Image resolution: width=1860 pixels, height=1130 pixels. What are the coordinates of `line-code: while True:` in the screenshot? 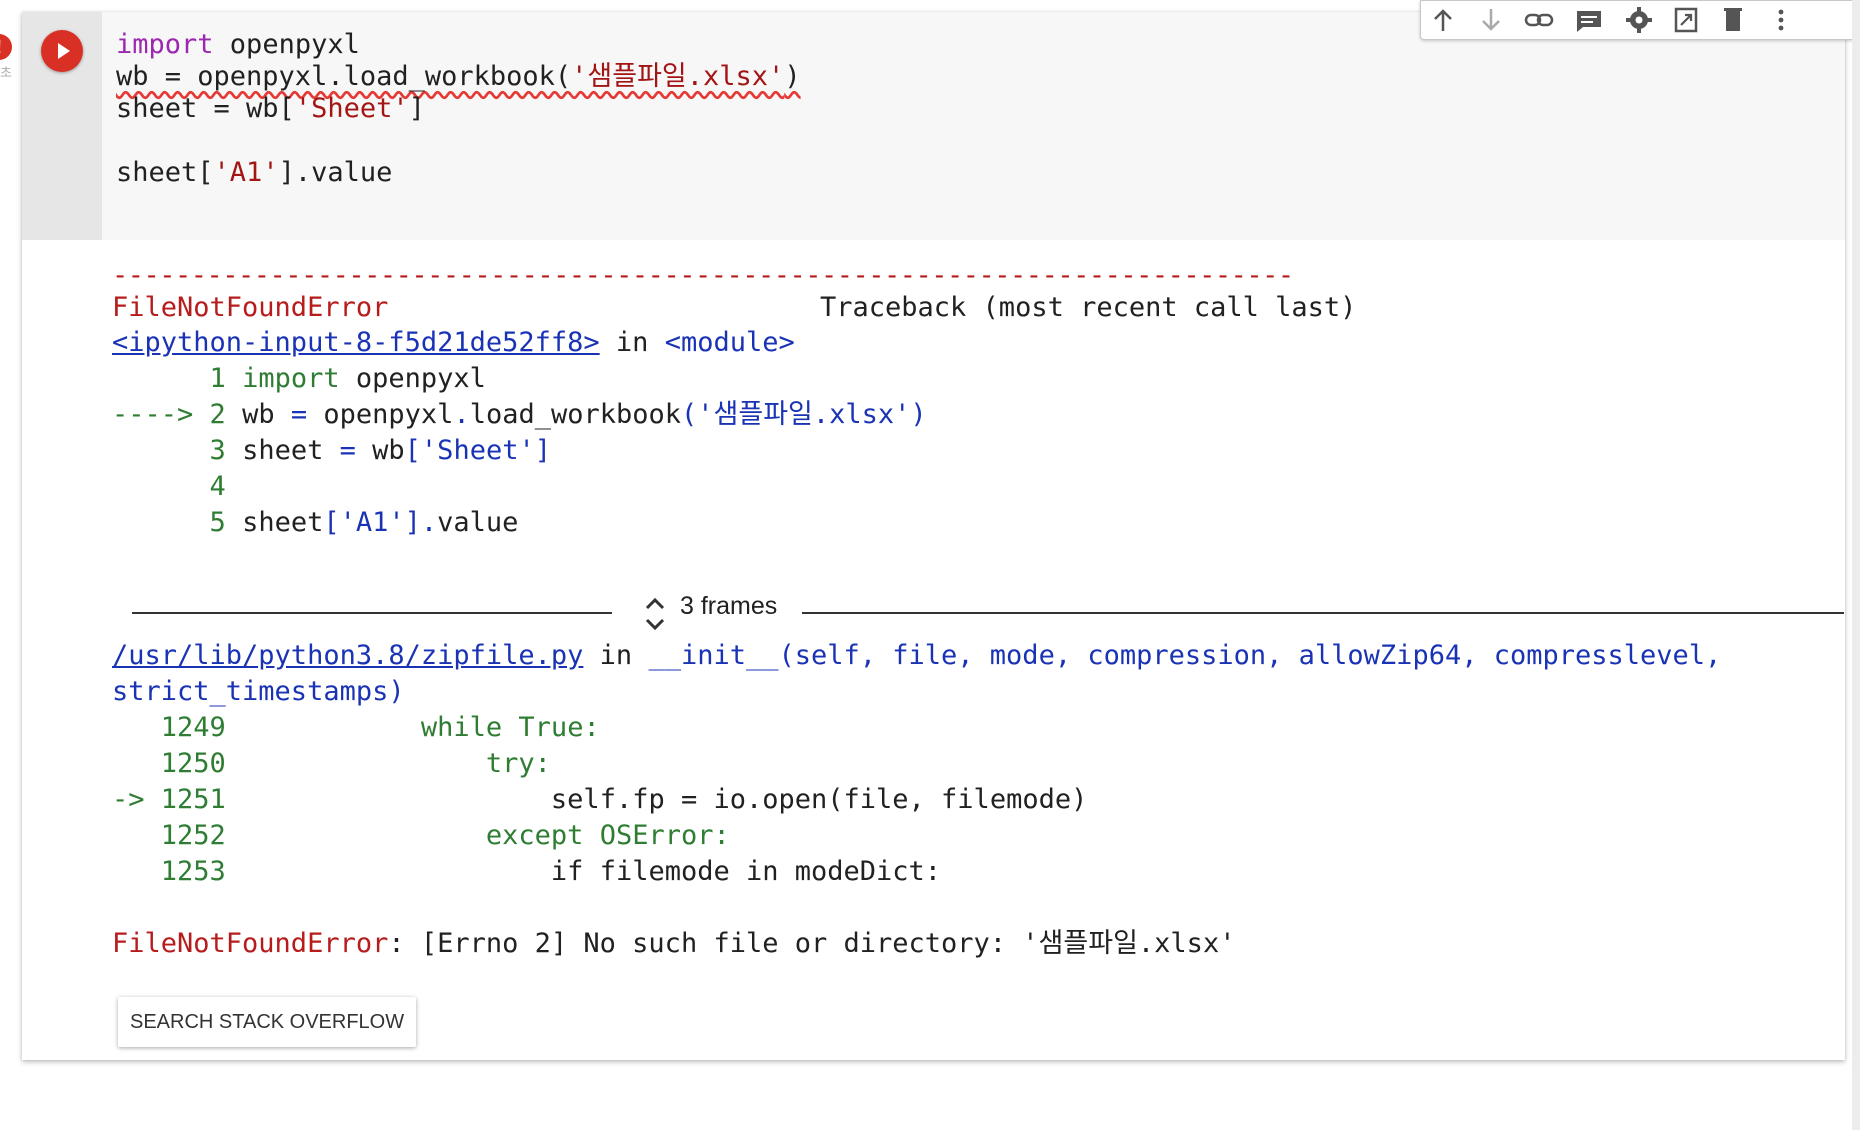 It's located at (510, 727).